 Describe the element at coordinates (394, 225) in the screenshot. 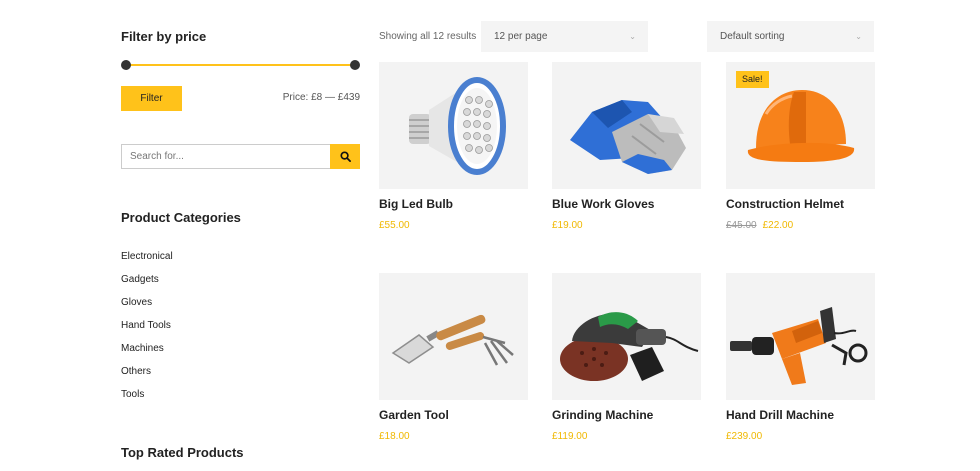

I see `current-price: £55.00` at that location.